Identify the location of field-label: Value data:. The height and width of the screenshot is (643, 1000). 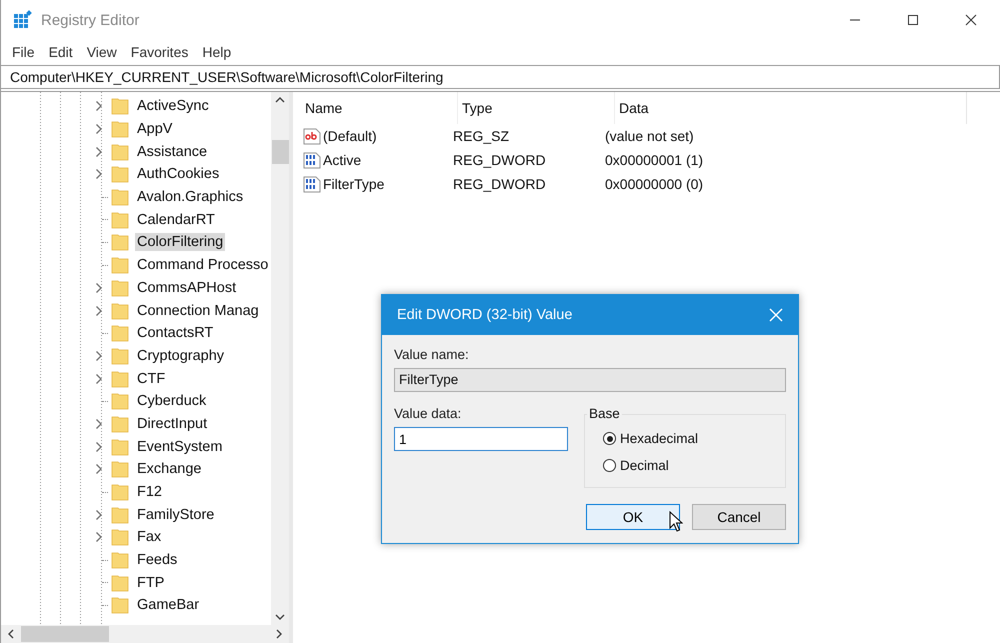
(428, 413).